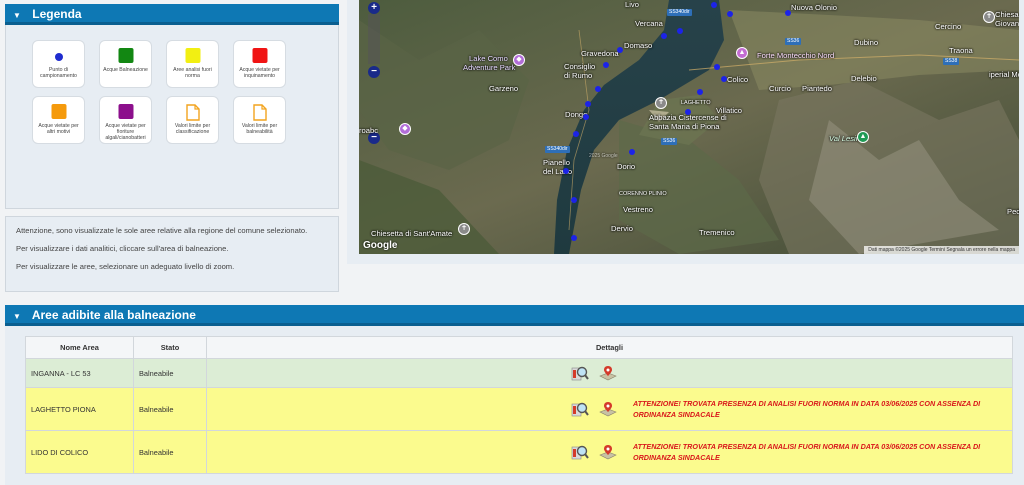  I want to click on legend-label: Acque vietate per altri motivi, so click(58, 129).